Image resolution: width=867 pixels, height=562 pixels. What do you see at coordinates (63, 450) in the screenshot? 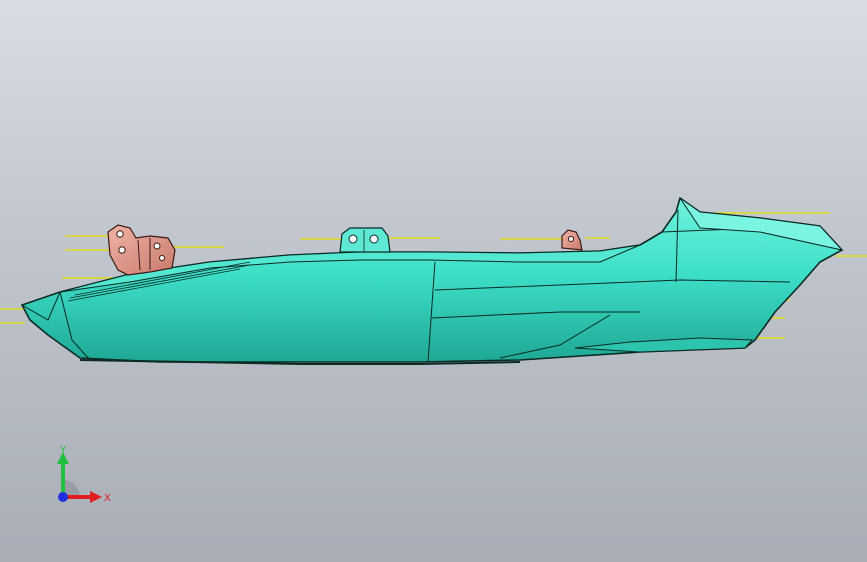
I see `y-axis-label: Y` at bounding box center [63, 450].